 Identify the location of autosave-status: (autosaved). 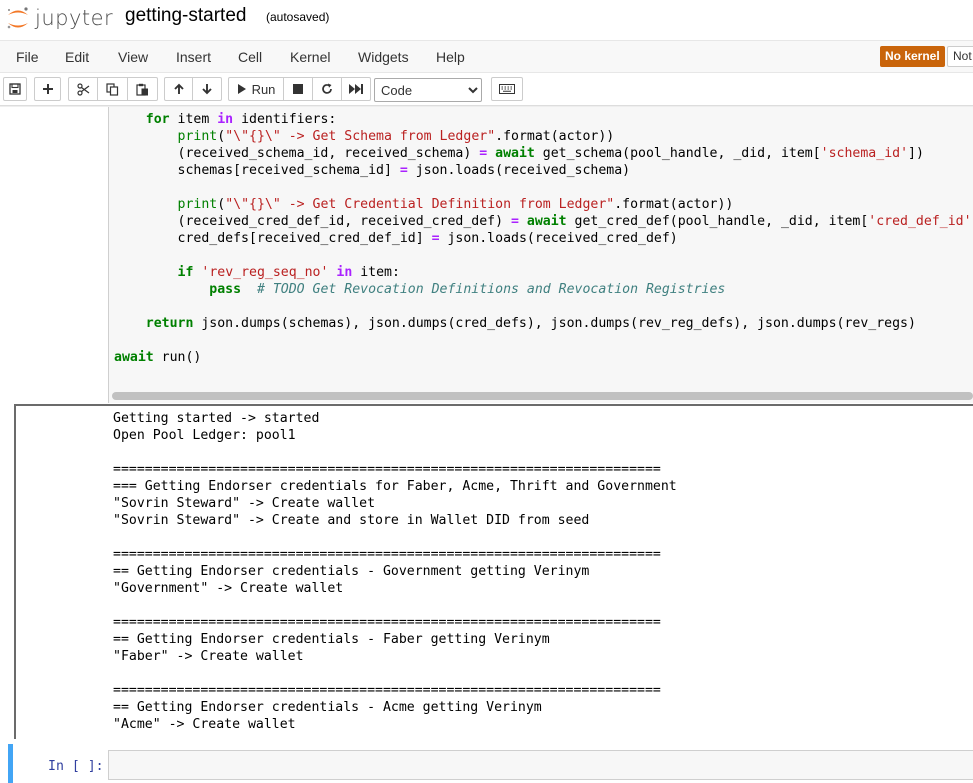
(298, 17).